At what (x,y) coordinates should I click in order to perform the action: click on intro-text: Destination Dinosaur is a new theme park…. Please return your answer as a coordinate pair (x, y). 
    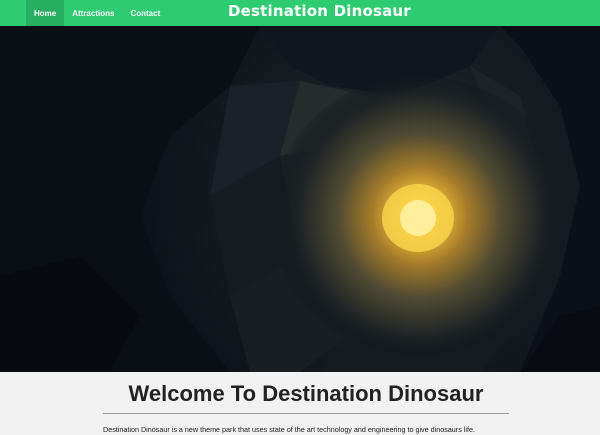
    Looking at the image, I should click on (289, 429).